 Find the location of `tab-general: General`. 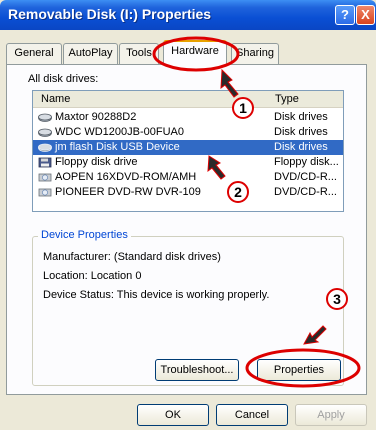

tab-general: General is located at coordinates (34, 53).